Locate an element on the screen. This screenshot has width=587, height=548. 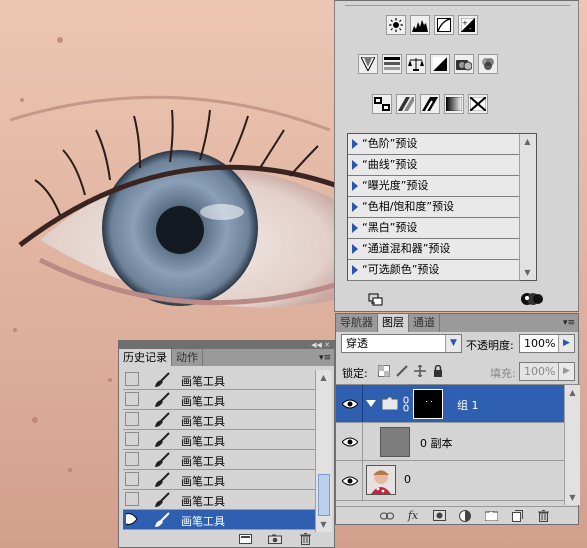
layer-thumbnail-gray is located at coordinates (395, 442).